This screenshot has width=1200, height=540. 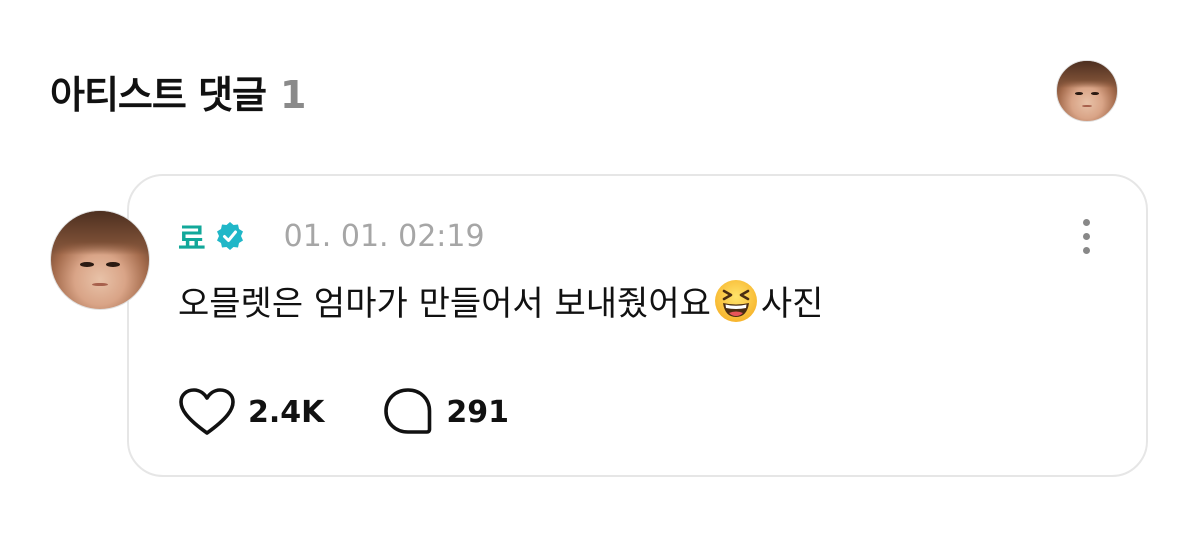 I want to click on grinning-squinting-face-icon, so click(x=736, y=301).